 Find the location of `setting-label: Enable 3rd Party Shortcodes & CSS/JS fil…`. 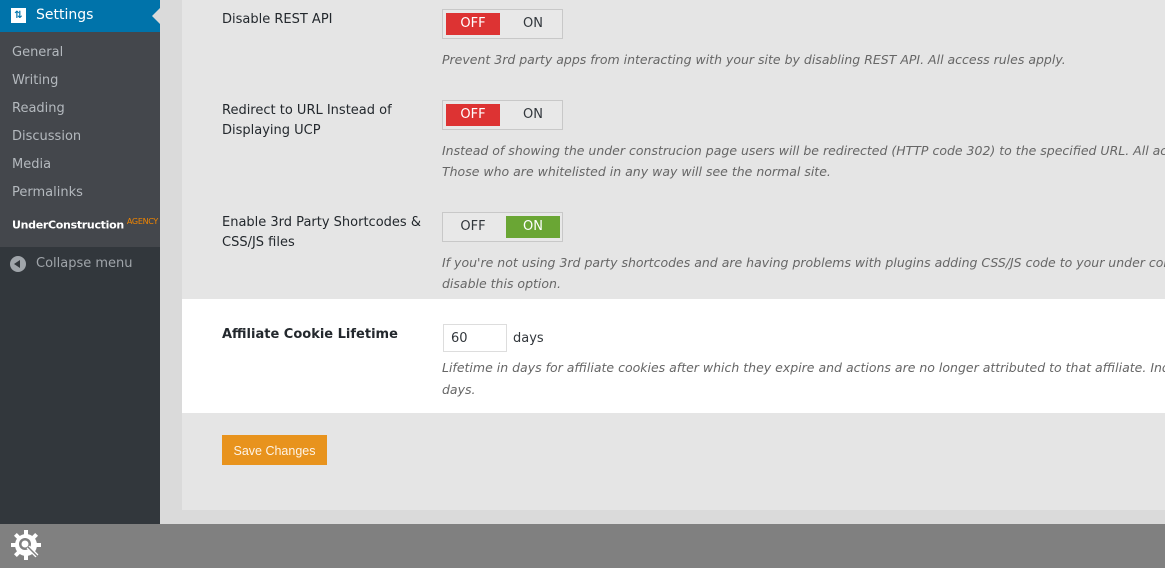

setting-label: Enable 3rd Party Shortcodes & CSS/JS fil… is located at coordinates (321, 232).